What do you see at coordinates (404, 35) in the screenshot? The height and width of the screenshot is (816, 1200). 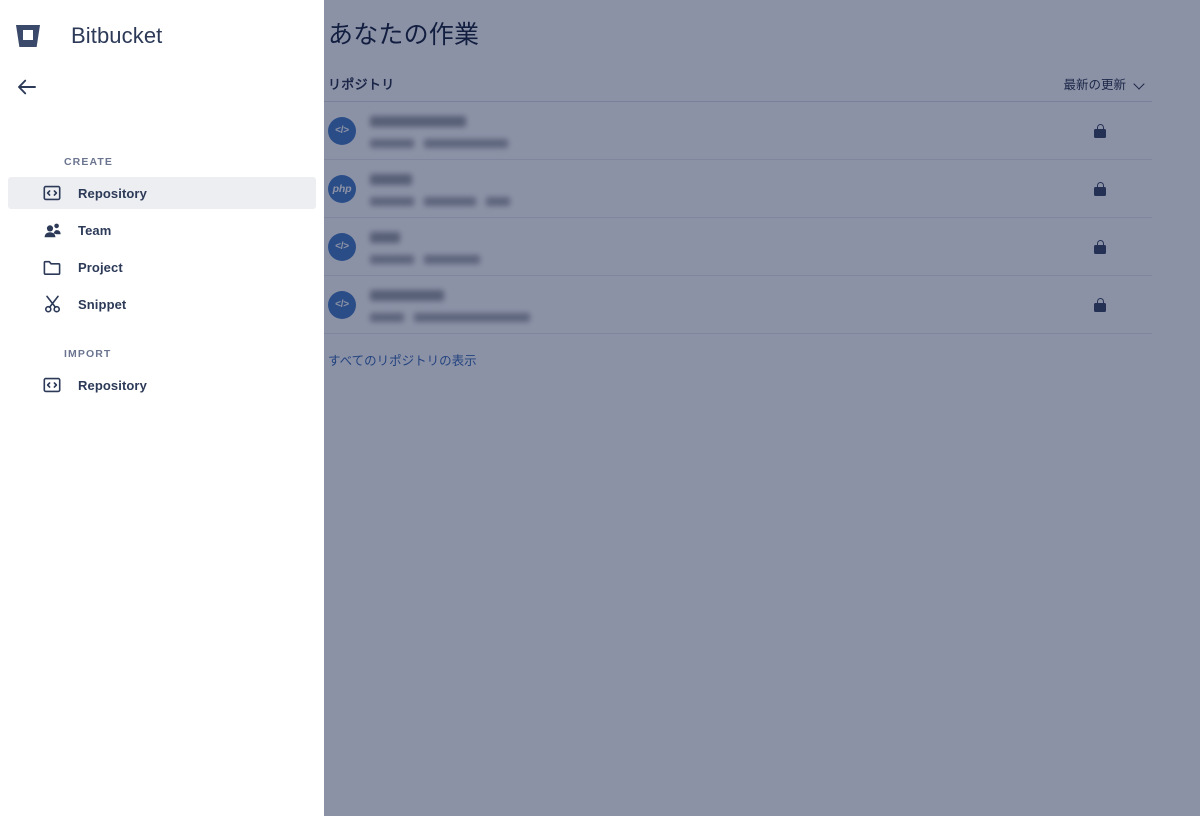 I see `page-title: あなたの作業` at bounding box center [404, 35].